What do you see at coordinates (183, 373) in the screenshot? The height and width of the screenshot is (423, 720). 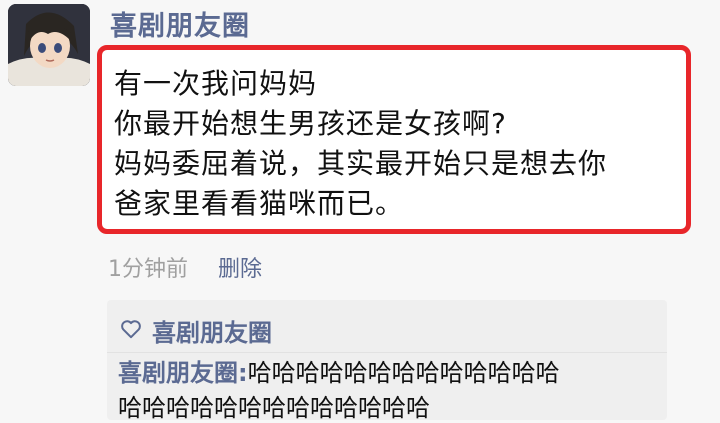 I see `comment-author: 喜剧朋友圈:` at bounding box center [183, 373].